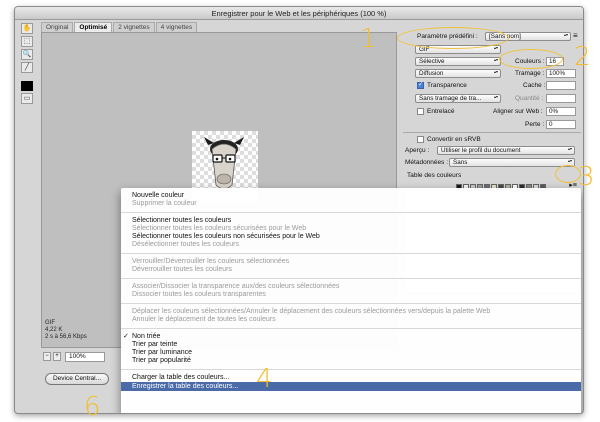 This screenshot has width=600, height=422. Describe the element at coordinates (529, 98) in the screenshot. I see `amount-label: Quantité :` at that location.